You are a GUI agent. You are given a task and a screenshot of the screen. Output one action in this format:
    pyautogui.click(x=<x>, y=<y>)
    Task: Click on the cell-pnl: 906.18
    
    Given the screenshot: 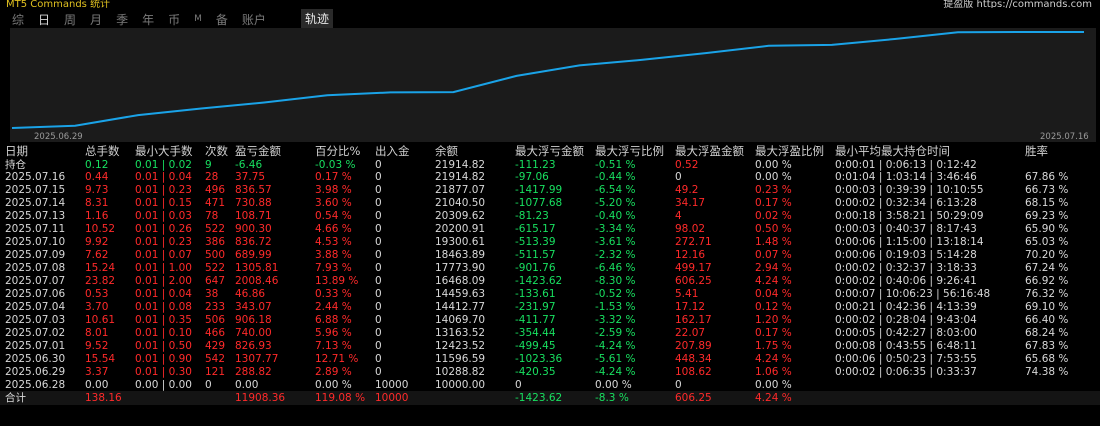 What is the action you would take?
    pyautogui.click(x=253, y=319)
    